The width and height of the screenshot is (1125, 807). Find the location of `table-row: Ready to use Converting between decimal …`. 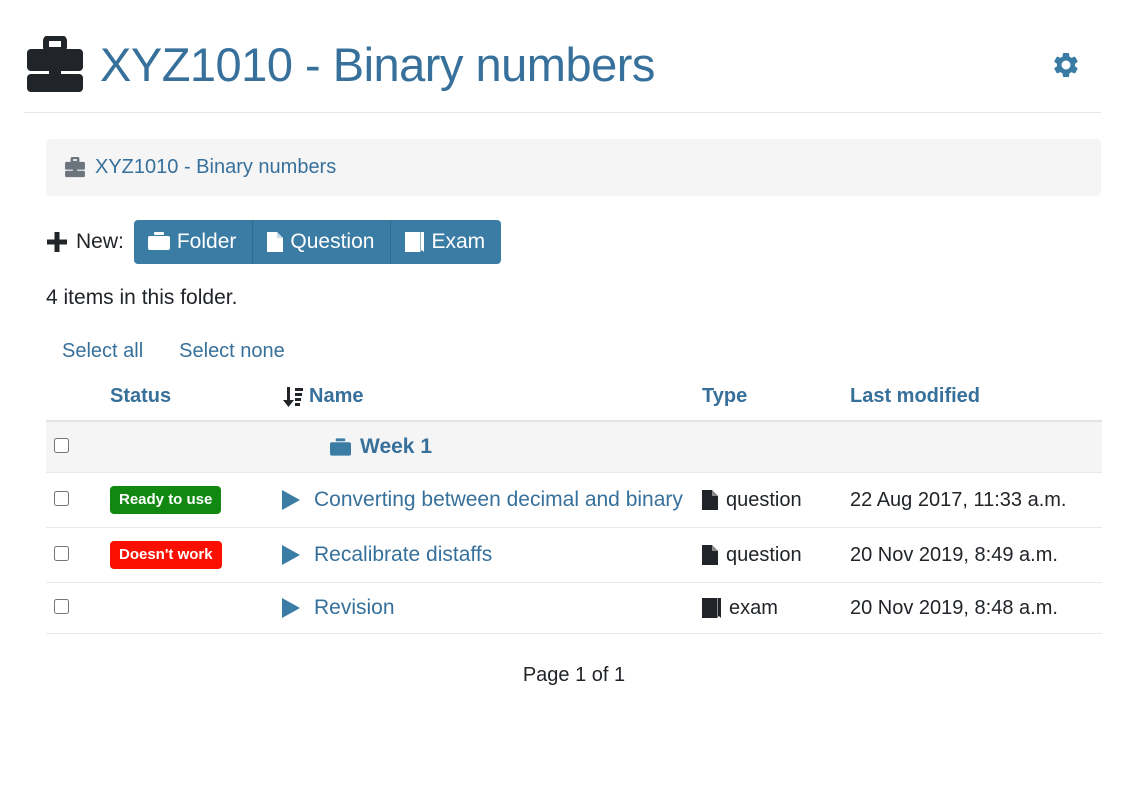

table-row: Ready to use Converting between decimal … is located at coordinates (574, 500).